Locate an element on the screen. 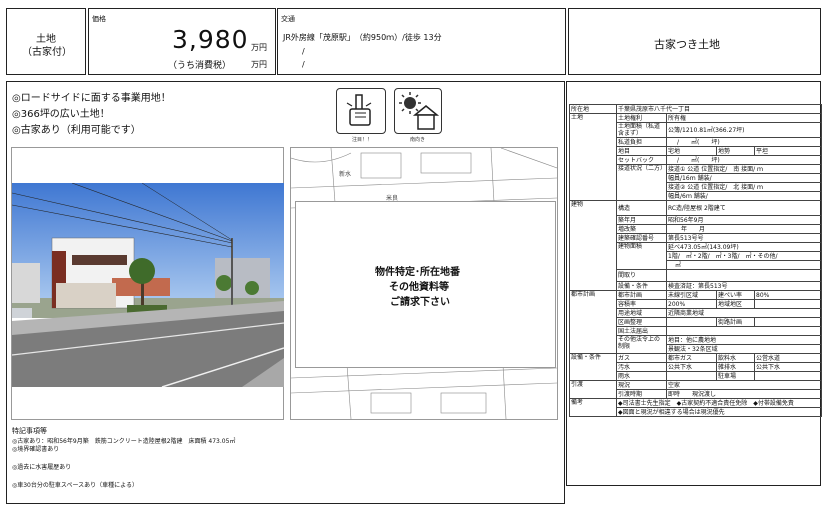 This screenshot has width=826, height=514. type-line2: （古家付） is located at coordinates (47, 52).